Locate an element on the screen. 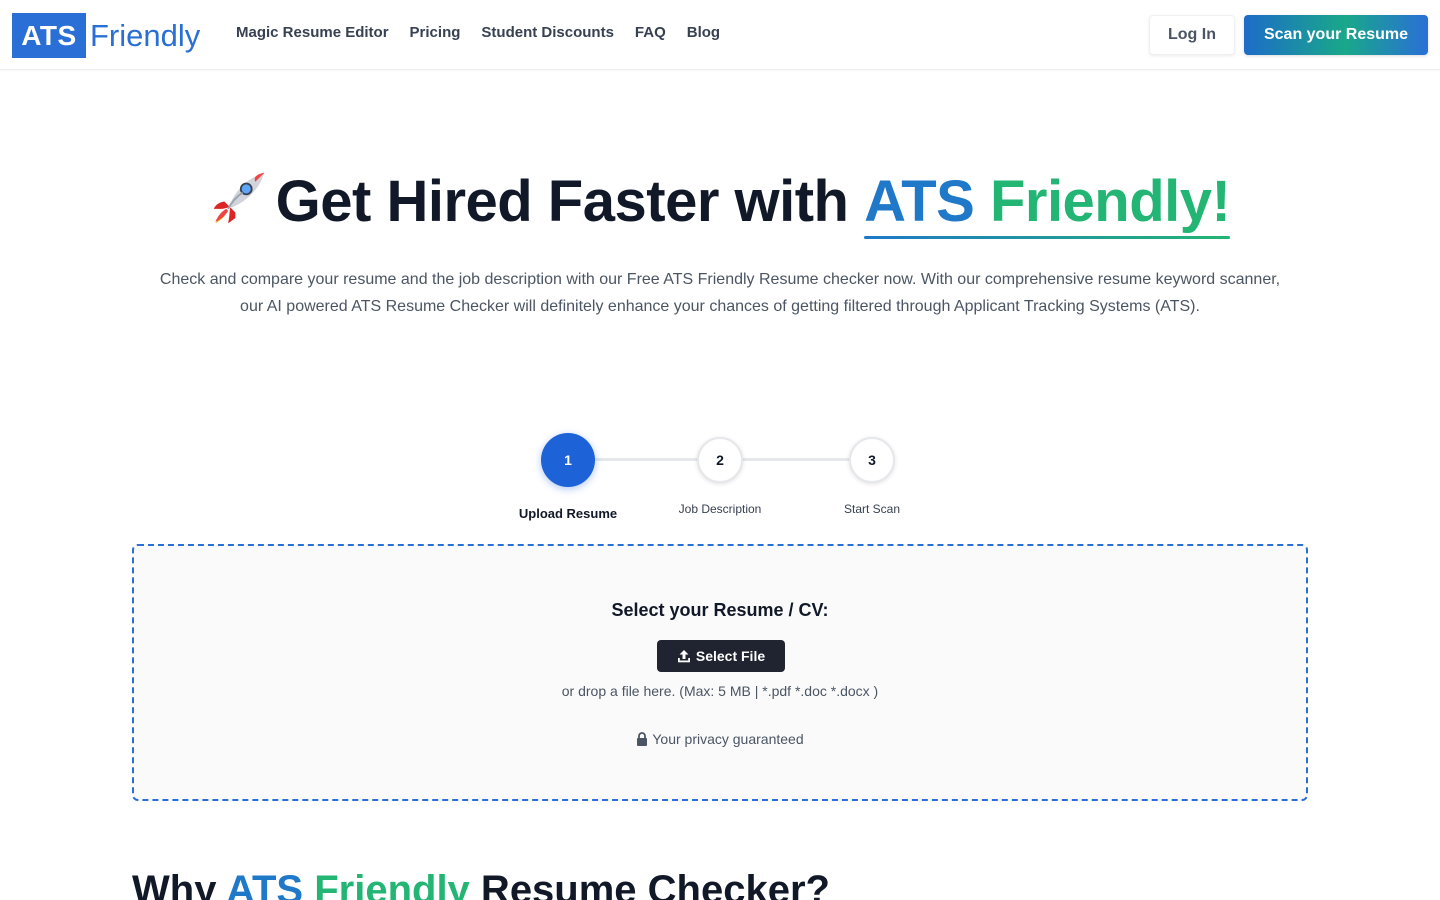 The width and height of the screenshot is (1440, 900). upload-icon is located at coordinates (683, 656).